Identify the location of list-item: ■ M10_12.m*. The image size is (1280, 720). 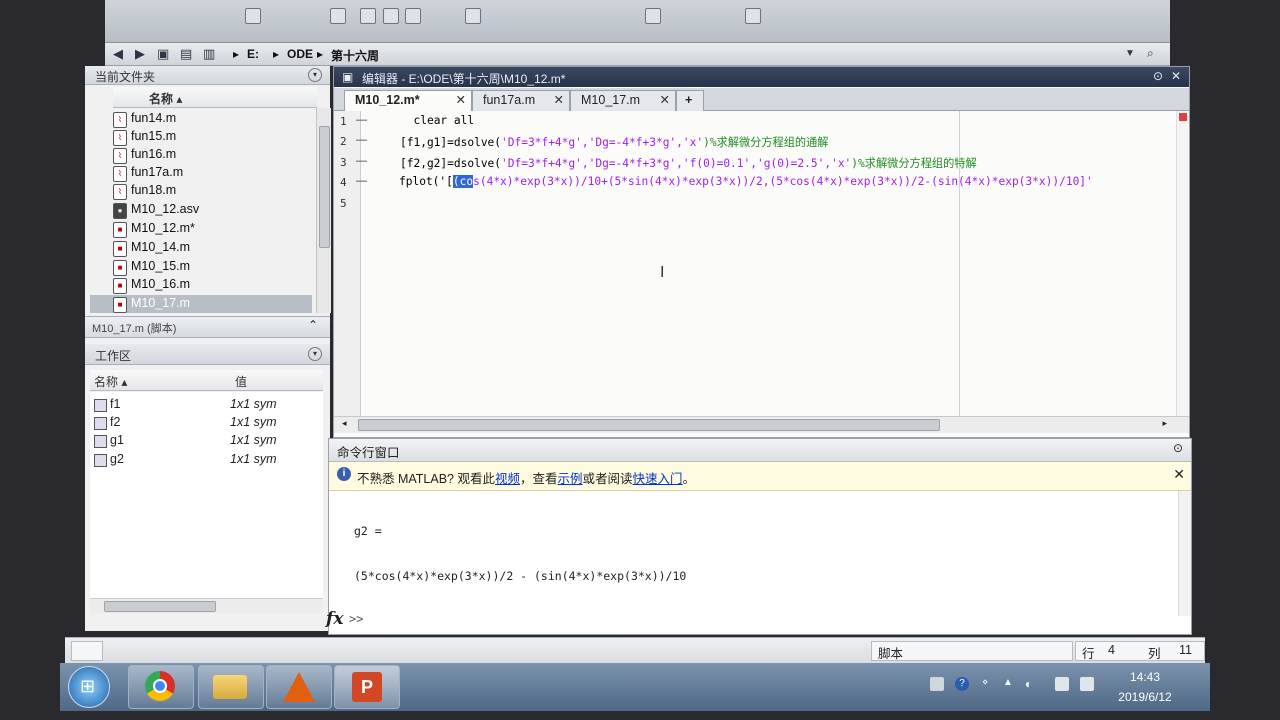
(215, 229).